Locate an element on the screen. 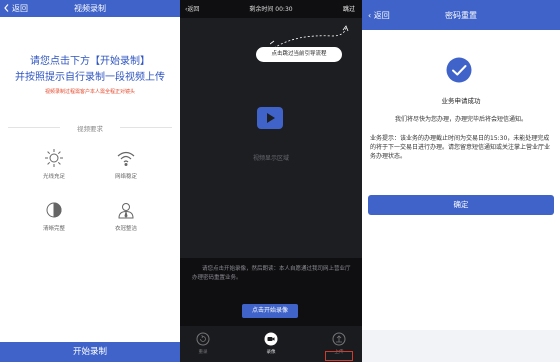 Image resolution: width=560 pixels, height=362 pixels. success-title: 业务申请成功 is located at coordinates (461, 101).